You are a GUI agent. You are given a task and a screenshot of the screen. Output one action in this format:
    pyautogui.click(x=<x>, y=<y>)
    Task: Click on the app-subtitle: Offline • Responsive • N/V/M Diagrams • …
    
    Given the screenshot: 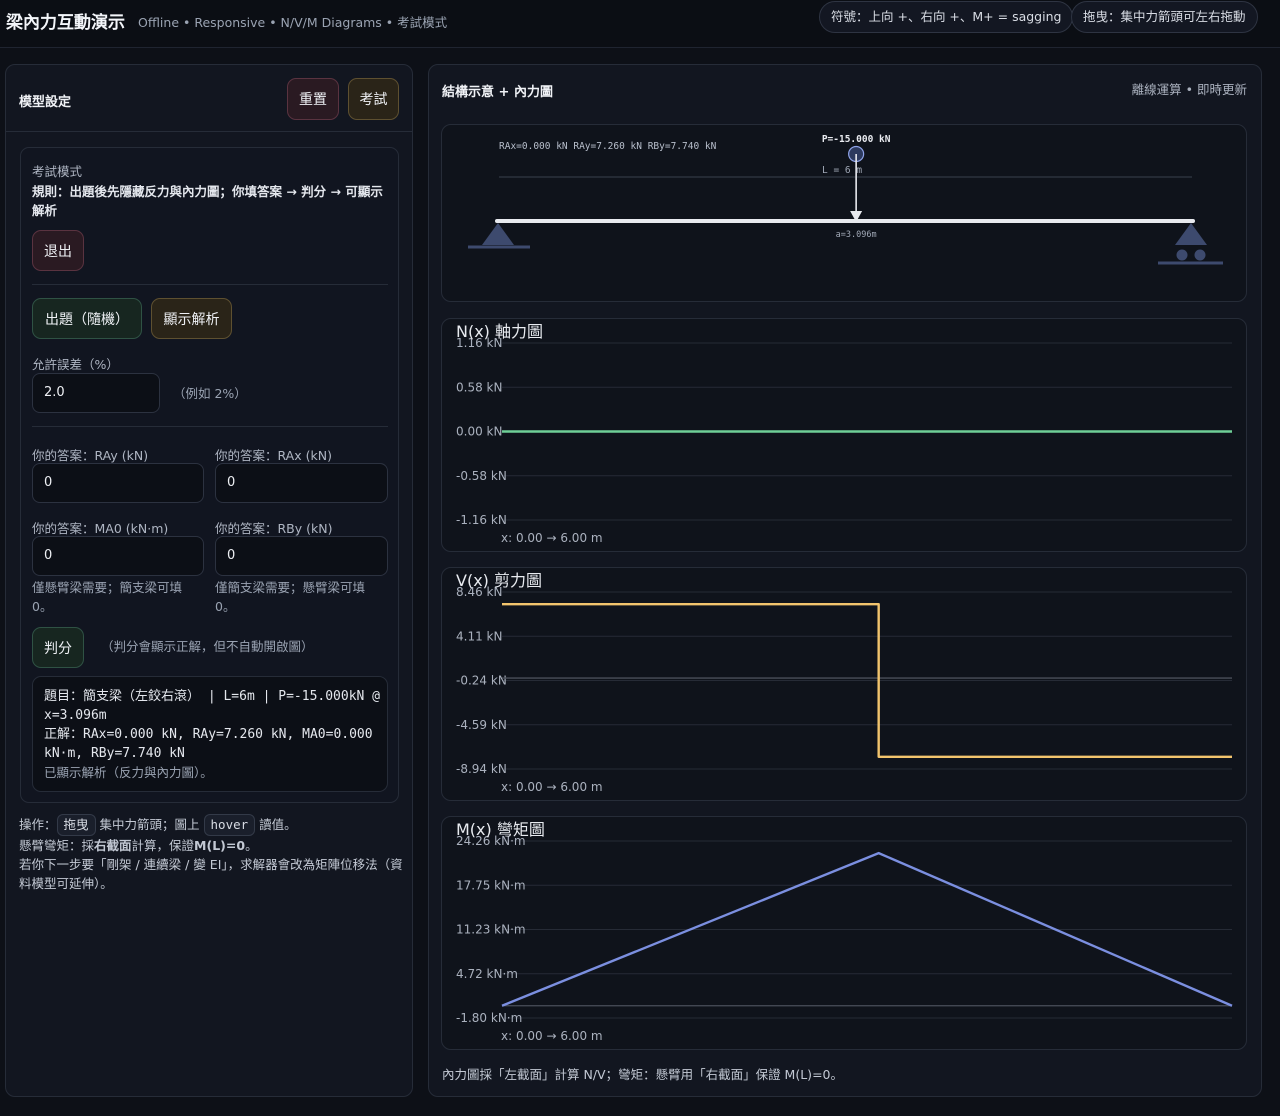 What is the action you would take?
    pyautogui.click(x=293, y=22)
    